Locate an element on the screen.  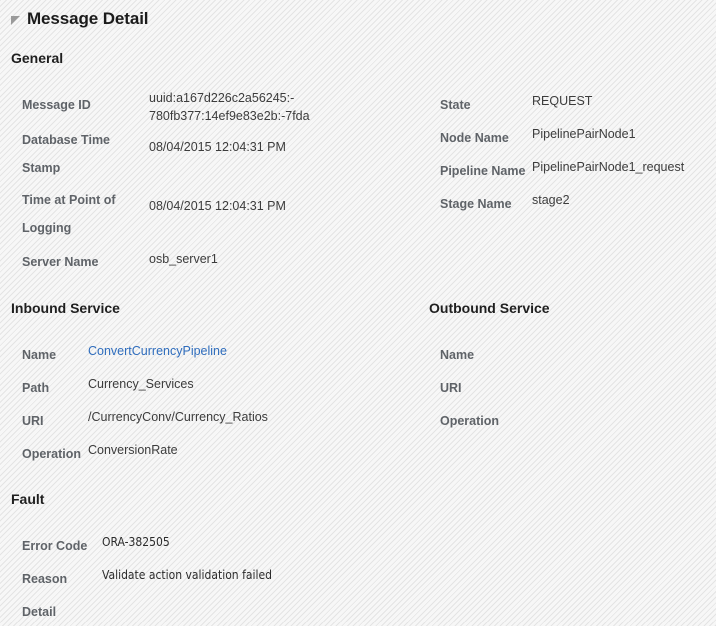
field-value-stage-name: stage2 is located at coordinates (551, 200).